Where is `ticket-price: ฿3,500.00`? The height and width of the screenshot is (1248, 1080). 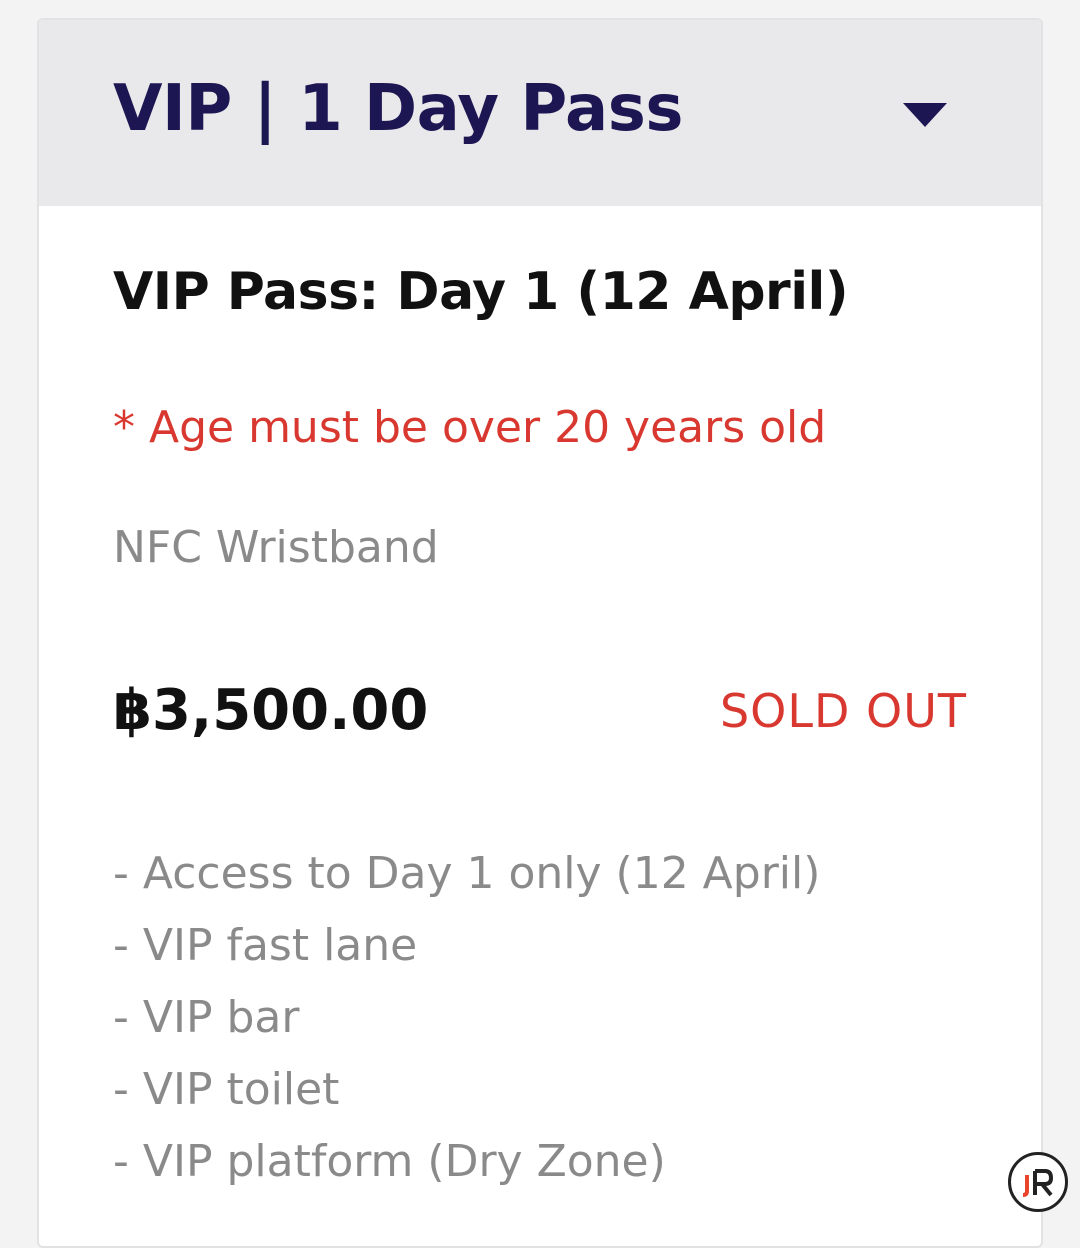
ticket-price: ฿3,500.00 is located at coordinates (271, 710).